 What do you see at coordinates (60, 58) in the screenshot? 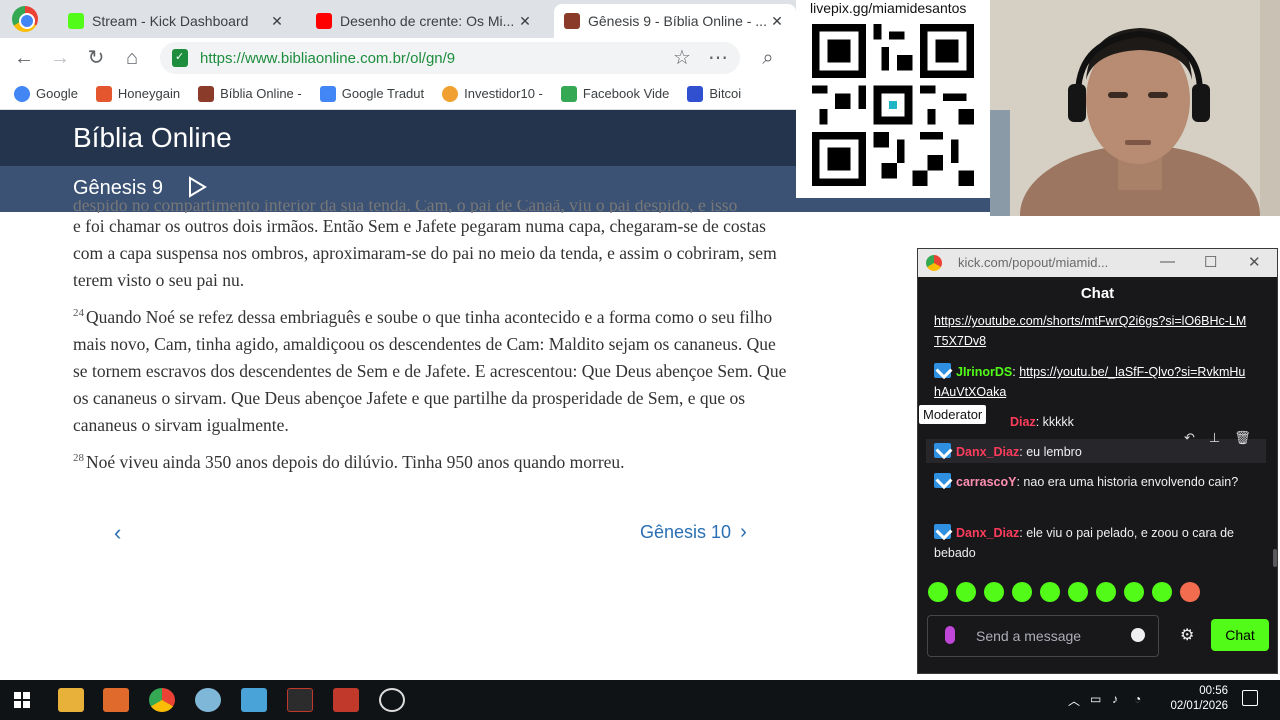
I see `forward-arrow-icon: →` at bounding box center [60, 58].